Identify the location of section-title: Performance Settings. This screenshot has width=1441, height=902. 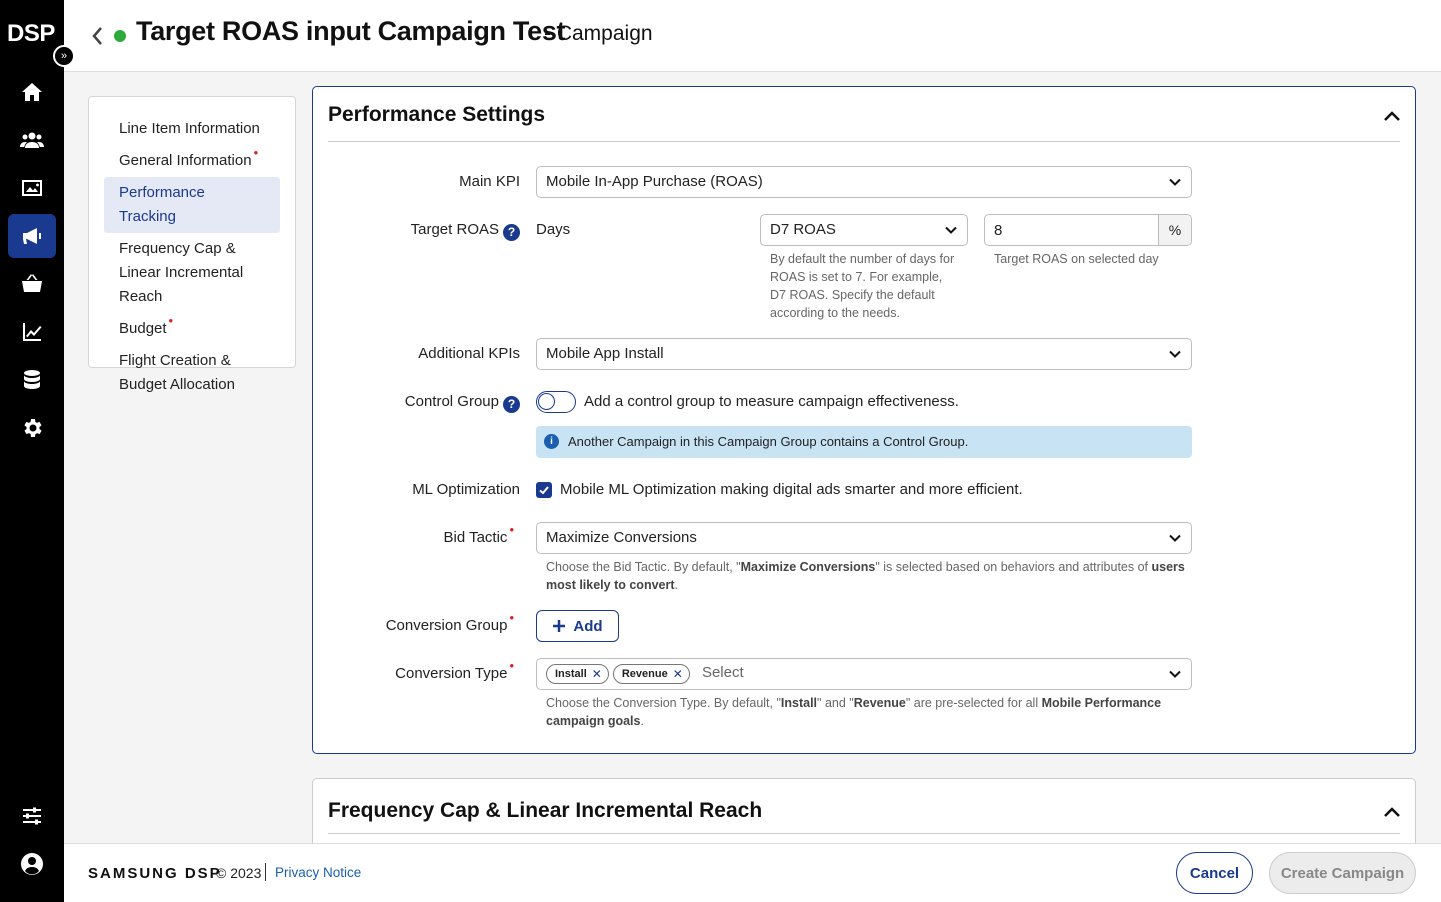
(437, 114).